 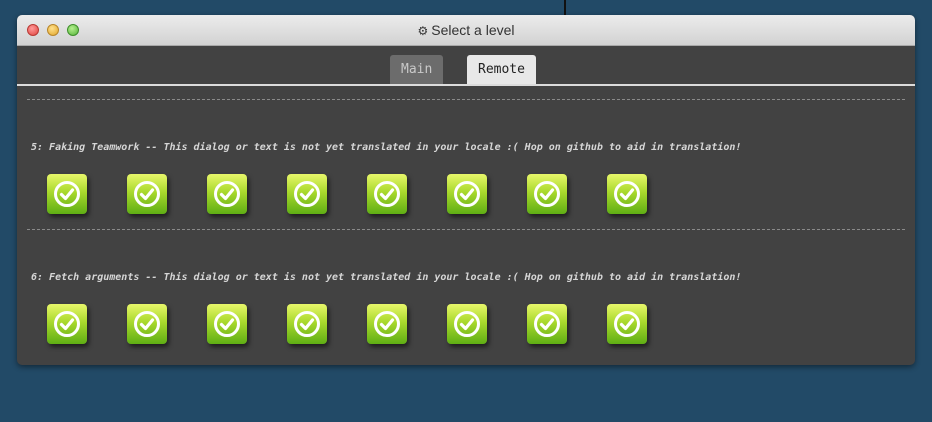 I want to click on tab-main: Main, so click(x=417, y=69).